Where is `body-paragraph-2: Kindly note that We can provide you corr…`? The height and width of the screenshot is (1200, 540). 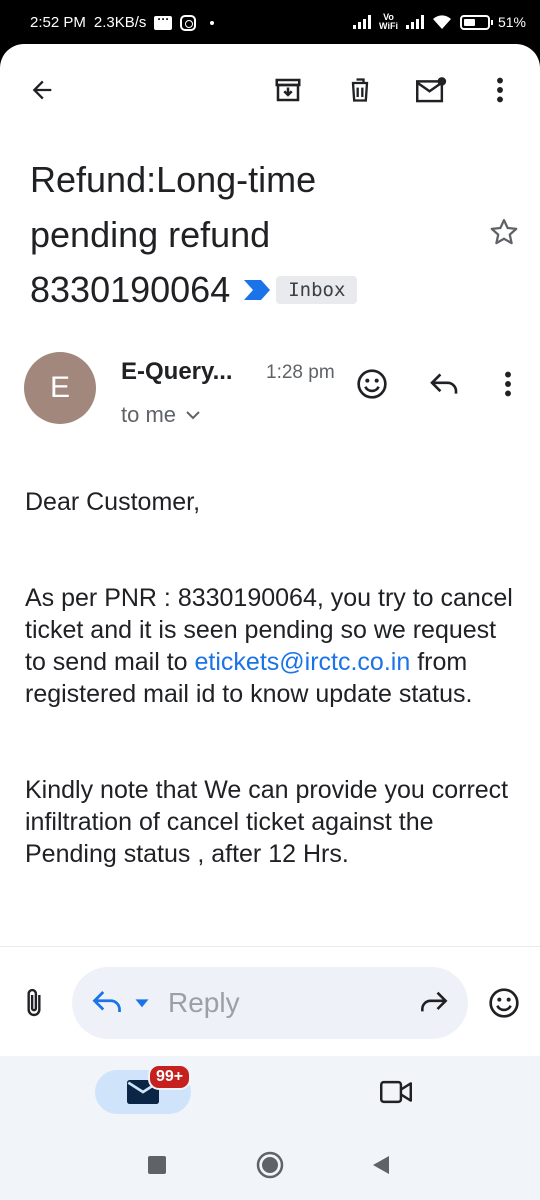
body-paragraph-2: Kindly note that We can provide you corr… is located at coordinates (267, 822).